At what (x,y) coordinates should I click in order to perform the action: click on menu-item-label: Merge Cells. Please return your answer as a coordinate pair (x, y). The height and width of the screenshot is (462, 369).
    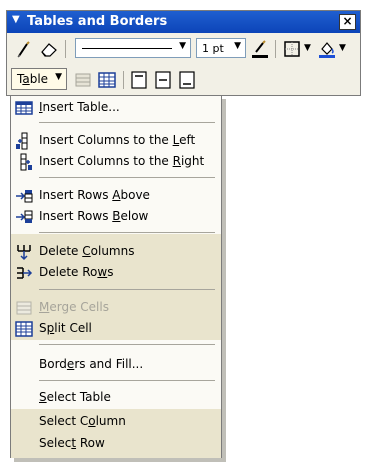
    Looking at the image, I should click on (74, 307).